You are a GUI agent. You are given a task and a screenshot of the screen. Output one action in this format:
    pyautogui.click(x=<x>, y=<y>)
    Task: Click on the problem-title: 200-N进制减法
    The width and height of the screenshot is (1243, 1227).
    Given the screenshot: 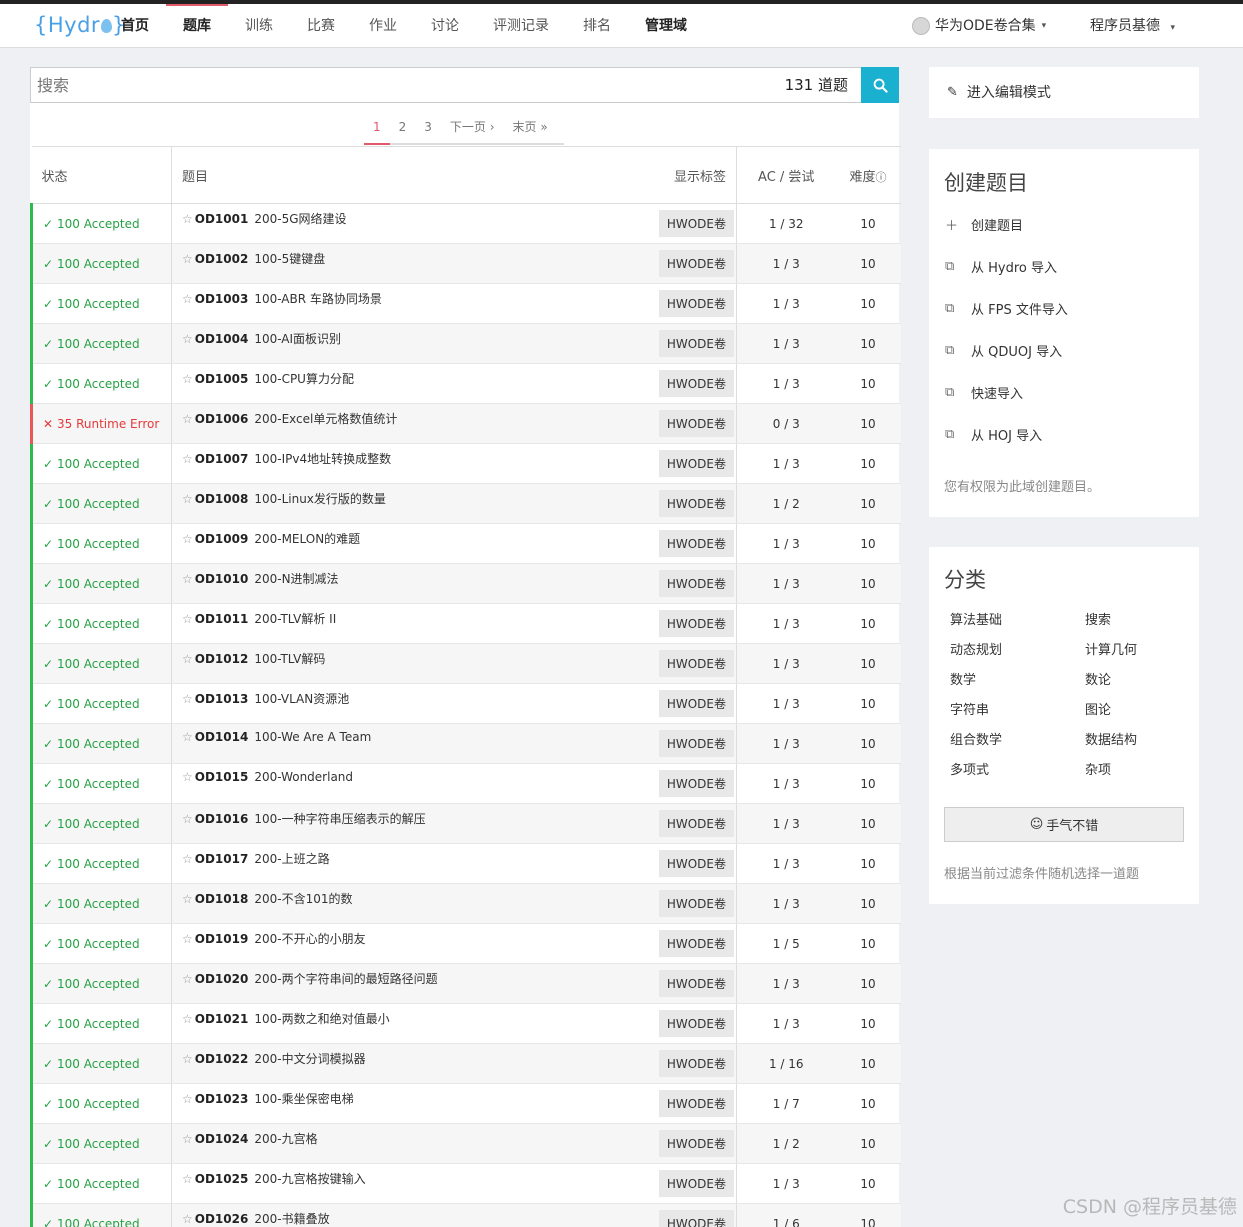 What is the action you would take?
    pyautogui.click(x=296, y=579)
    